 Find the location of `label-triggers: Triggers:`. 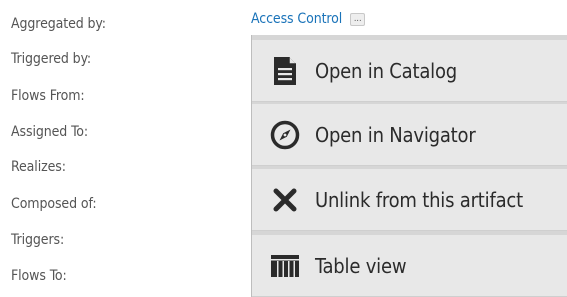

label-triggers: Triggers: is located at coordinates (38, 240).